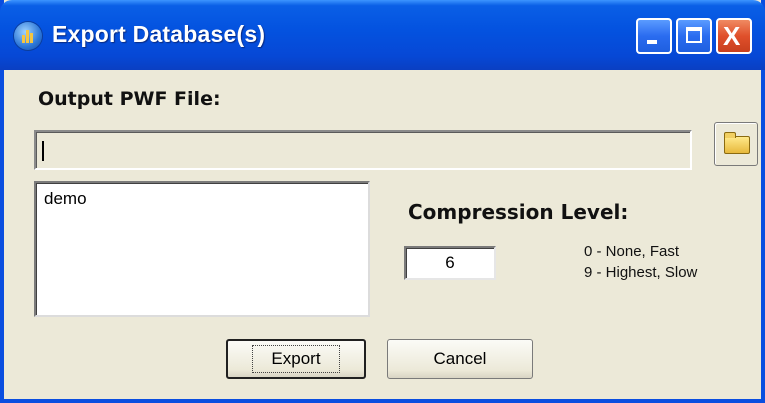 The image size is (765, 403). I want to click on window-title: Export Database(s), so click(159, 34).